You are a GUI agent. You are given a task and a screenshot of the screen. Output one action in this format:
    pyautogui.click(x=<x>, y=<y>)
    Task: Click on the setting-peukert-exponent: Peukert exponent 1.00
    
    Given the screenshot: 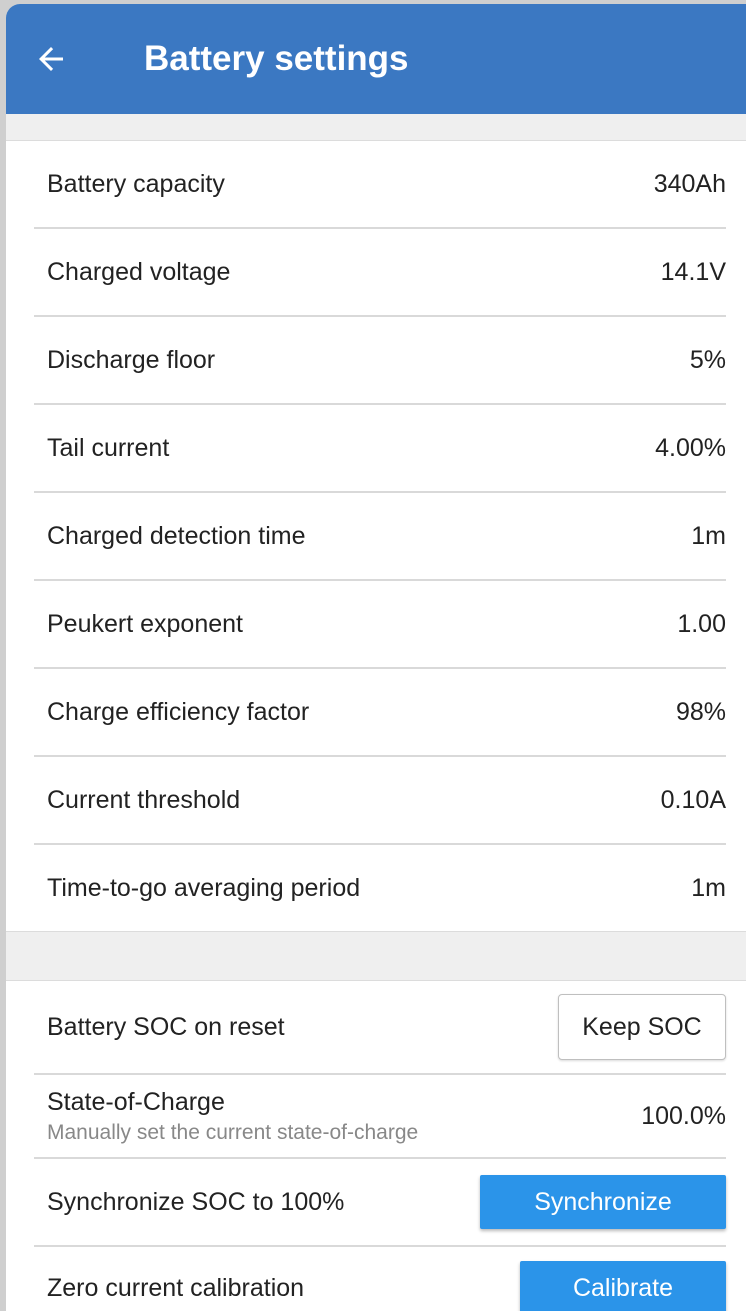 What is the action you would take?
    pyautogui.click(x=380, y=625)
    